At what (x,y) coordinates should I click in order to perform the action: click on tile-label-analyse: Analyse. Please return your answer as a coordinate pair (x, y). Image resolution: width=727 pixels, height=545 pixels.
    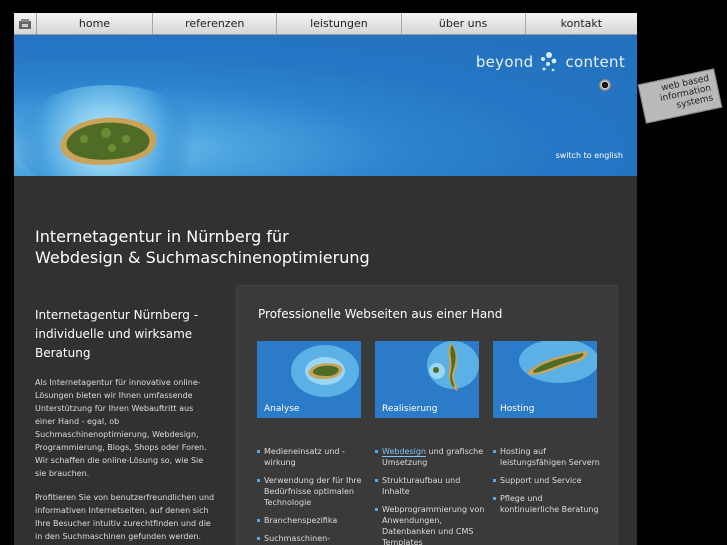
    Looking at the image, I should click on (282, 409).